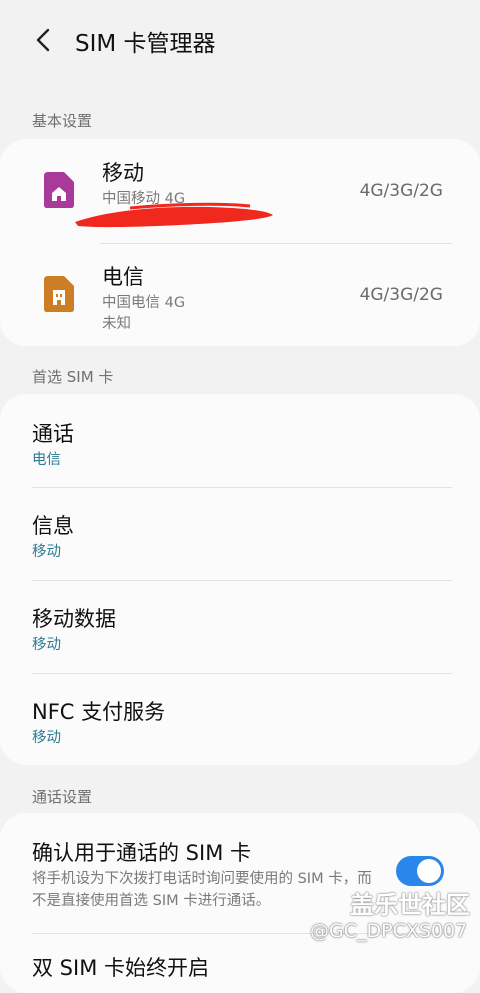 This screenshot has width=480, height=993. What do you see at coordinates (62, 121) in the screenshot?
I see `section-header-basic: 基本设置` at bounding box center [62, 121].